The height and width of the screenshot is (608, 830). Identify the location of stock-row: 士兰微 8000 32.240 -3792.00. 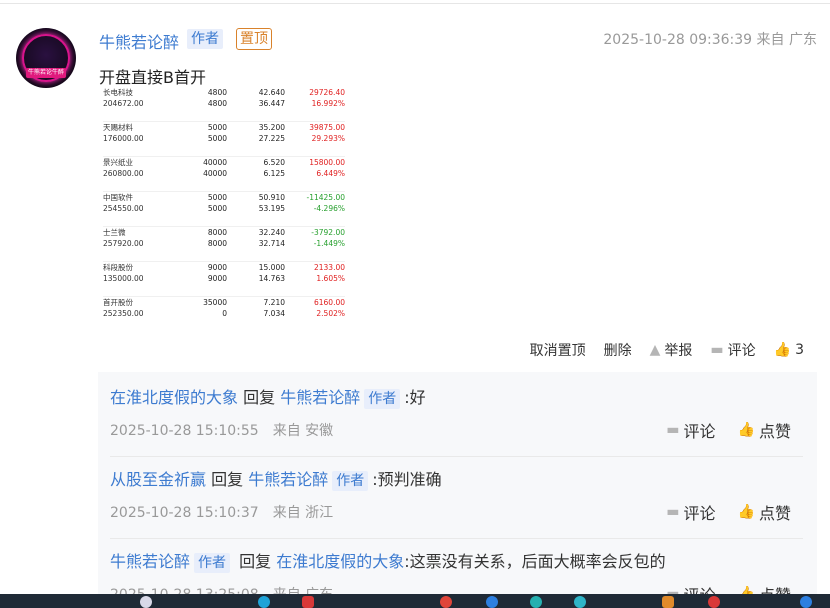
(224, 232).